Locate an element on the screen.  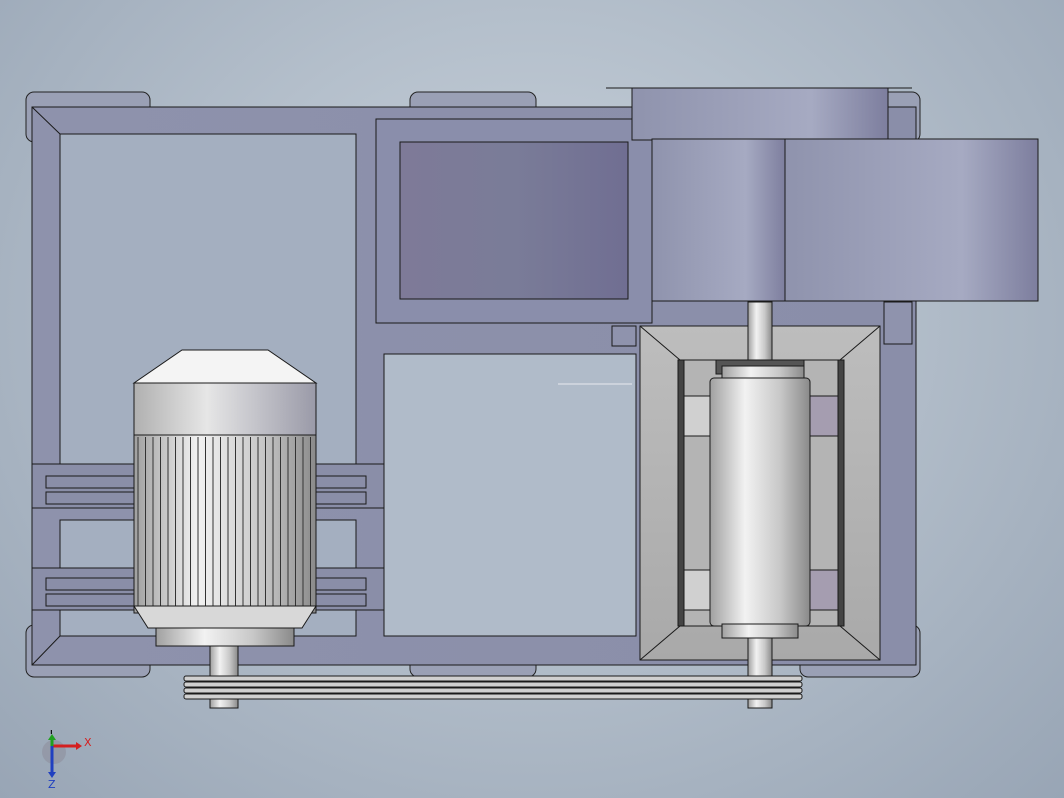
triad-graphic: X Y Z is located at coordinates (67, 757).